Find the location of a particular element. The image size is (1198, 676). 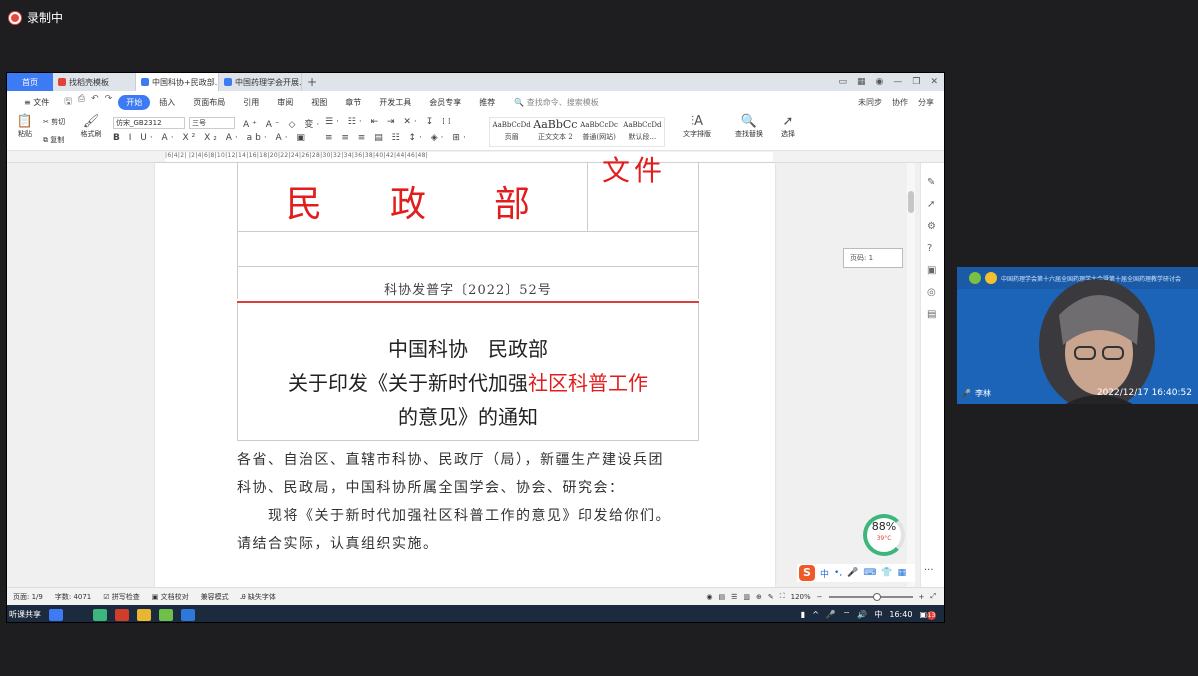

style-body-text-2: AaBbCc 正文文本 2 is located at coordinates (555, 132).